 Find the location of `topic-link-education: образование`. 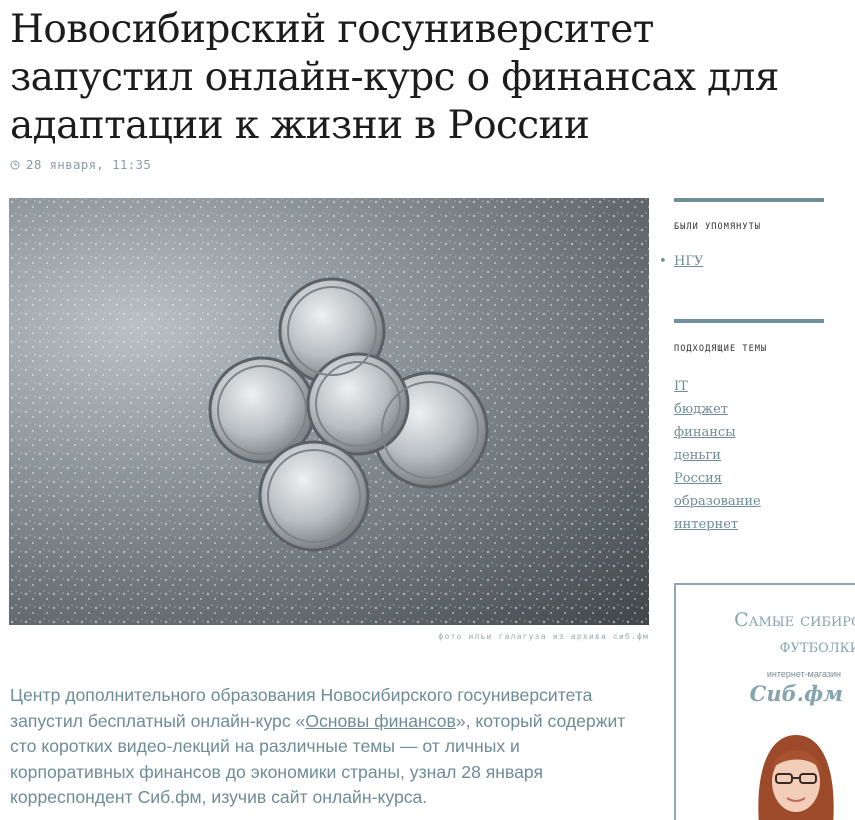

topic-link-education: образование is located at coordinates (717, 501).